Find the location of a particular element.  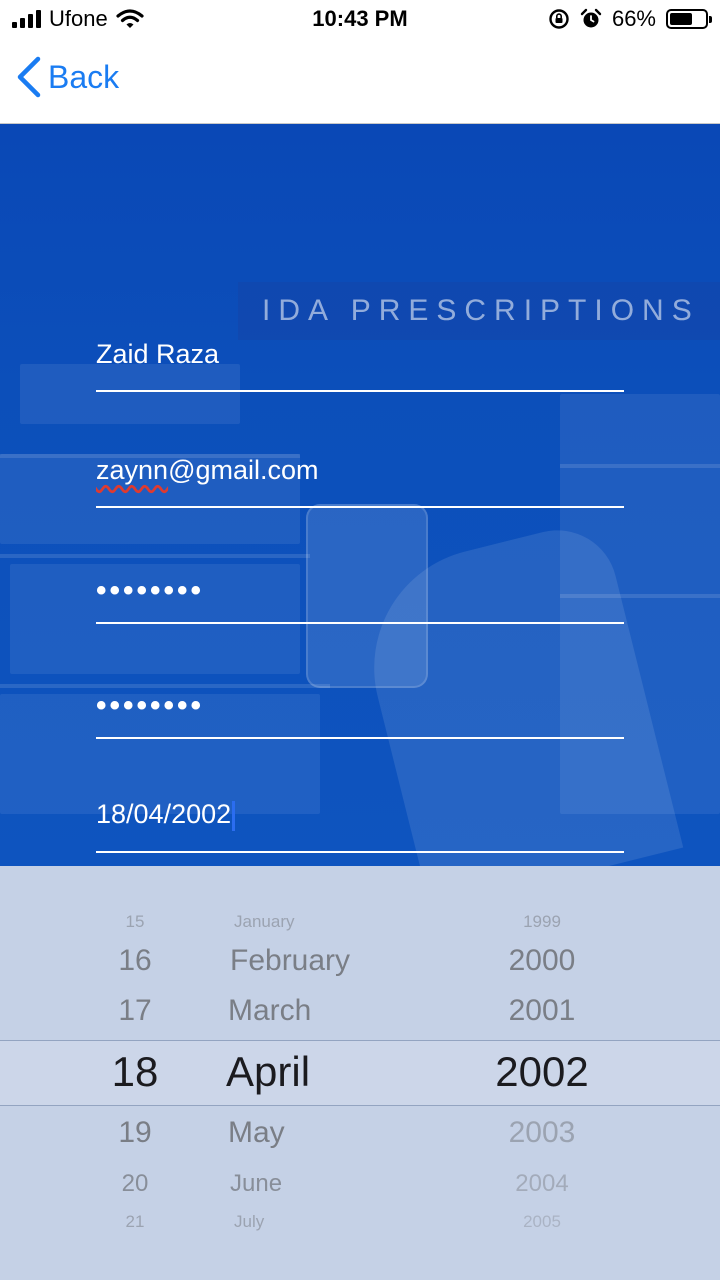

year-wheel: 1999 2000 2001 2002 2003 2004 2005 is located at coordinates (542, 1073).